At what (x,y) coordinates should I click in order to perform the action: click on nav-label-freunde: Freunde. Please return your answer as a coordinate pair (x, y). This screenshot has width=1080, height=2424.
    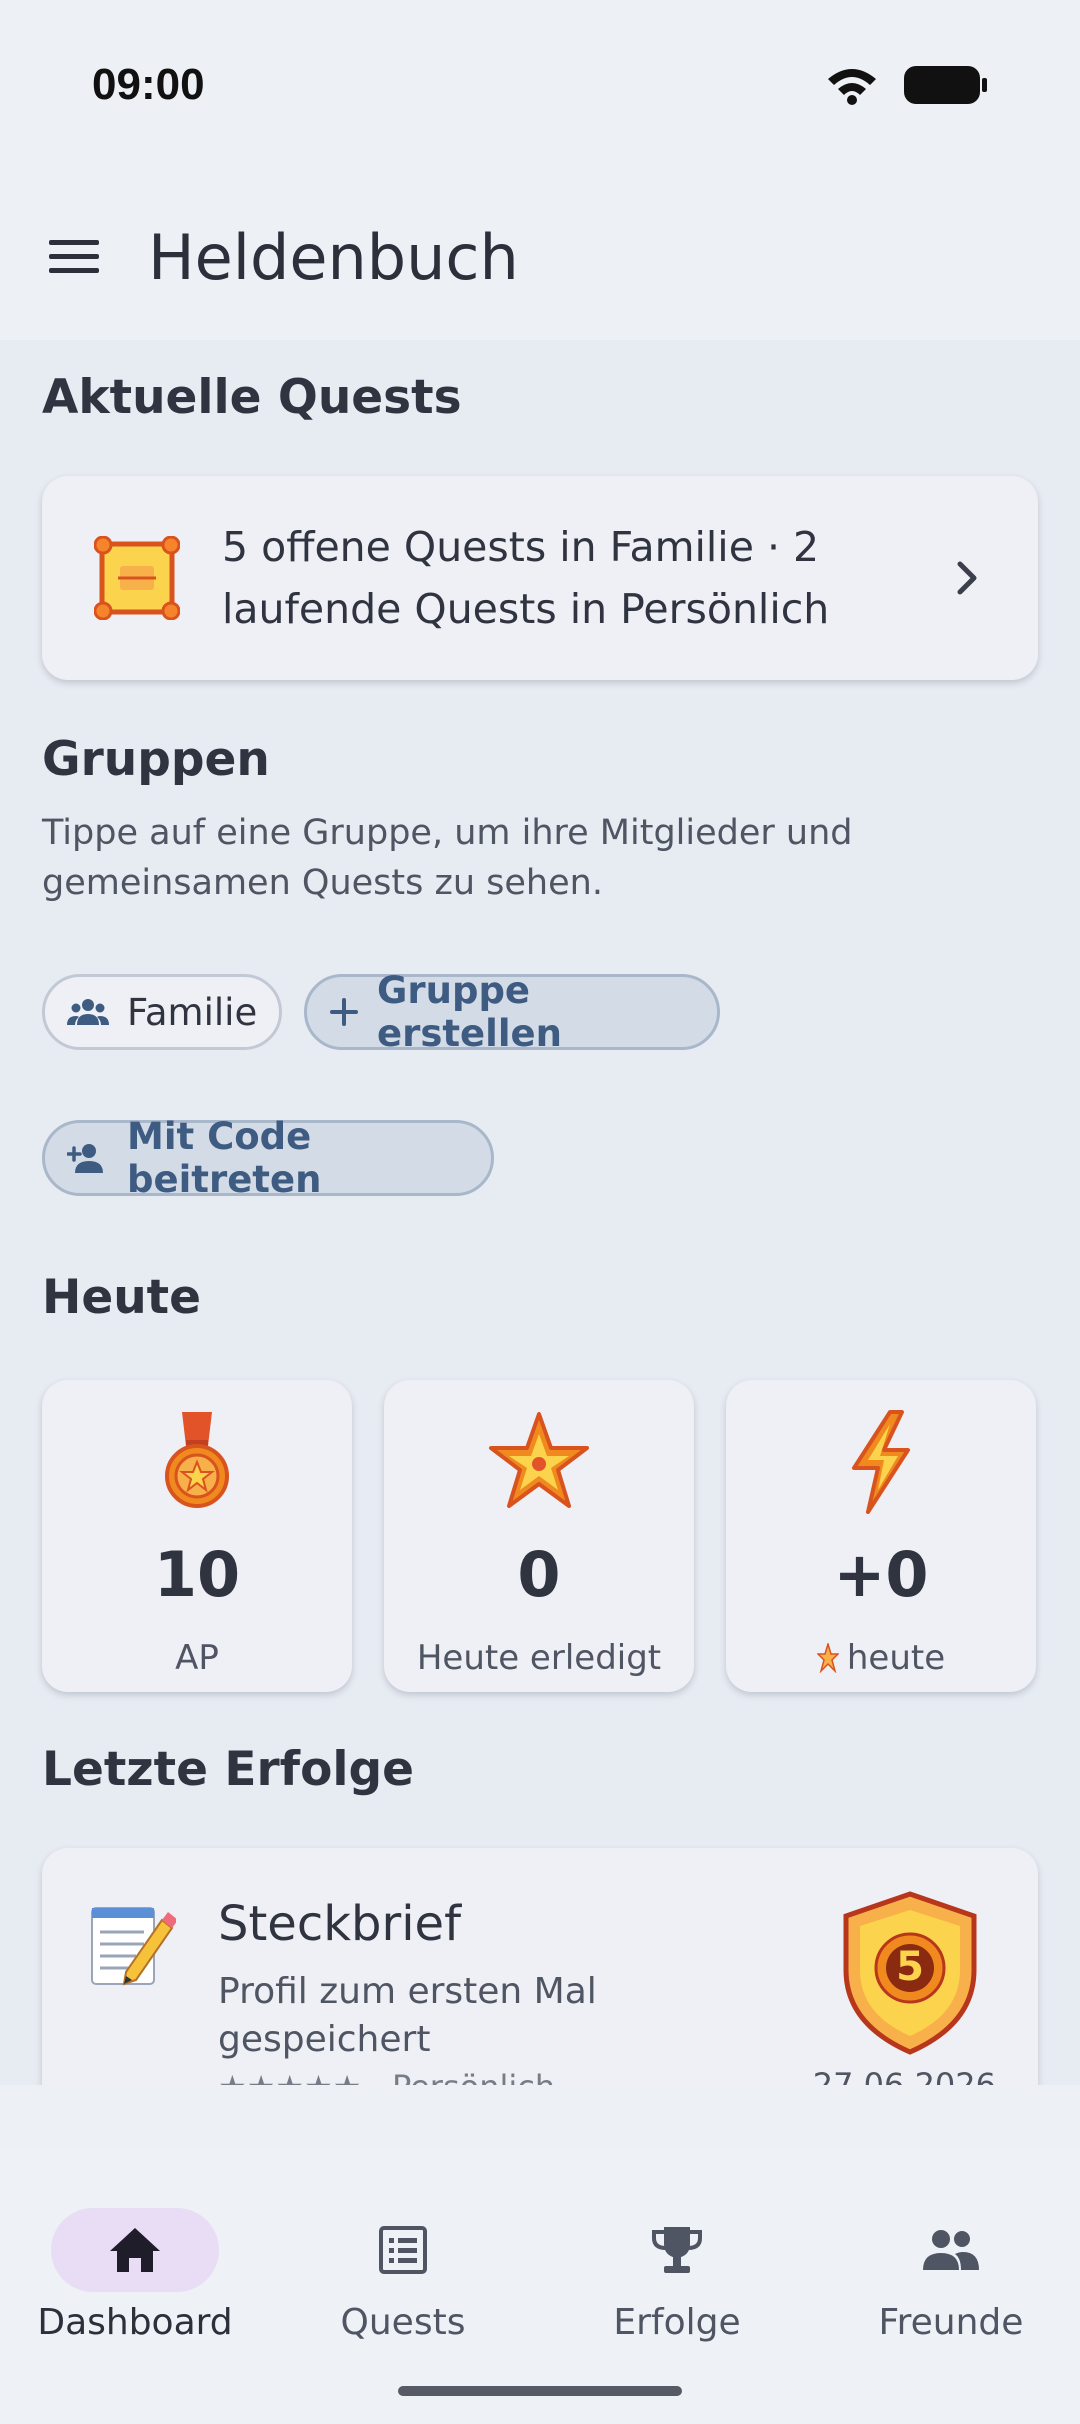
    Looking at the image, I should click on (951, 2322).